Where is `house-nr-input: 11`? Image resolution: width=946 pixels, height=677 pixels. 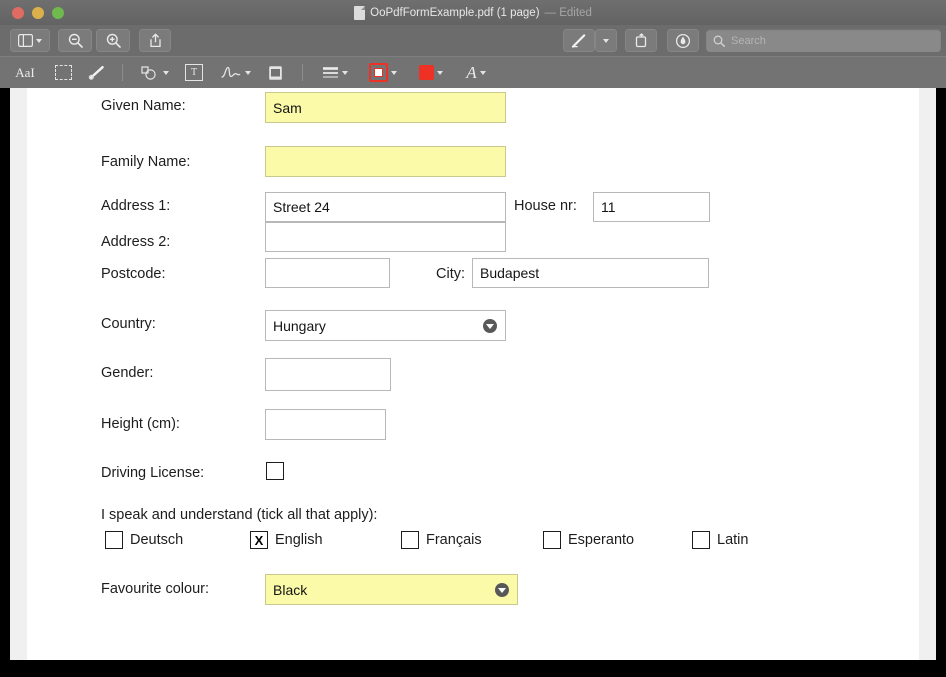 house-nr-input: 11 is located at coordinates (651, 207).